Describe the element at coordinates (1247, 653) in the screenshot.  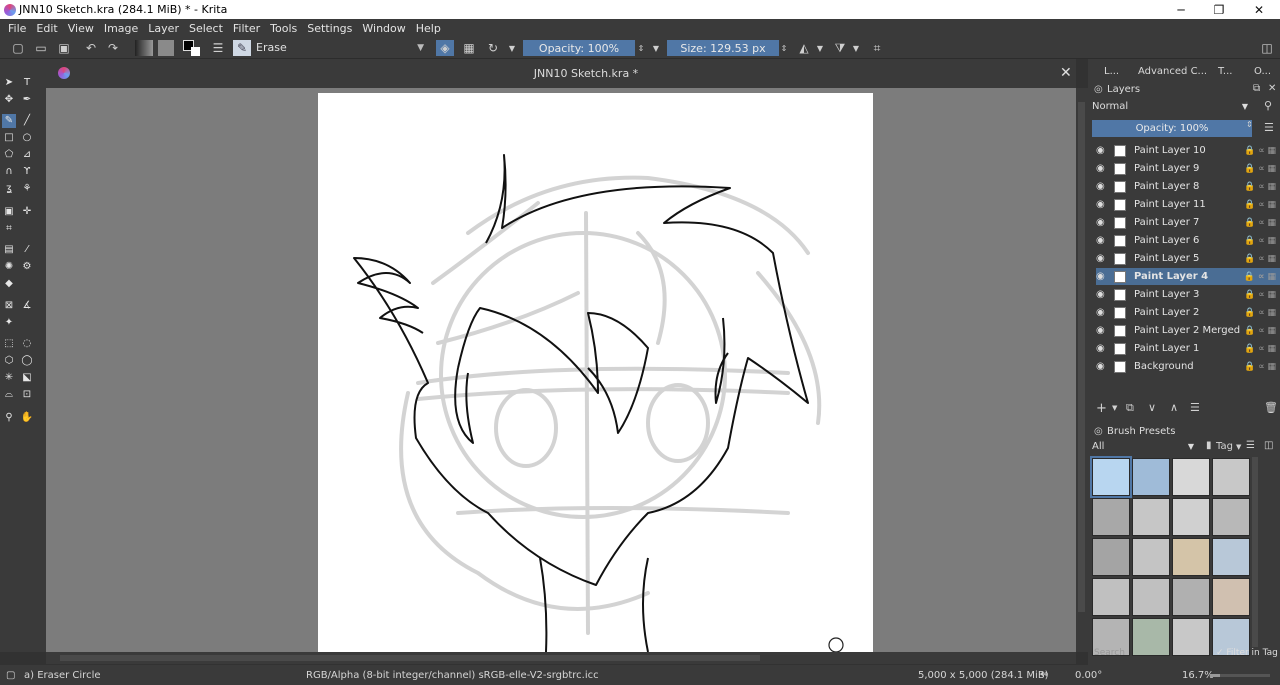
I see `filter-in-tag-checkbox: ✓ Filter in Tag` at that location.